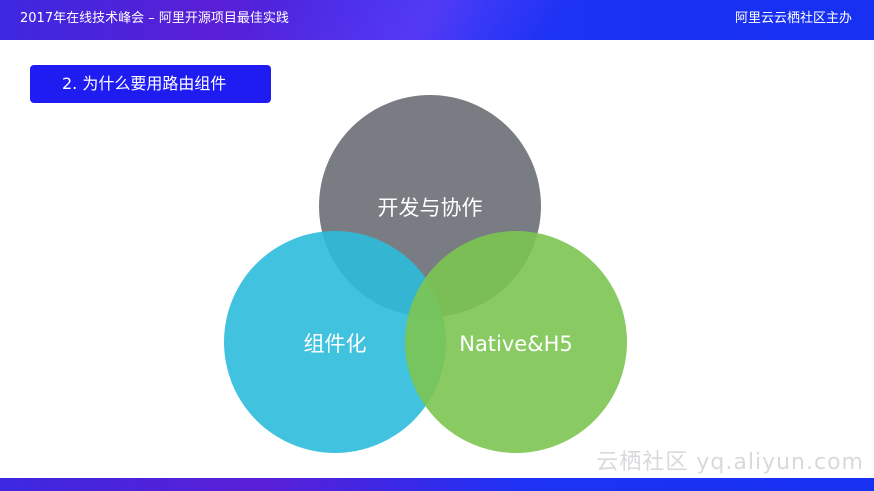 The width and height of the screenshot is (874, 491). What do you see at coordinates (335, 344) in the screenshot?
I see `label-componentization: 组件化` at bounding box center [335, 344].